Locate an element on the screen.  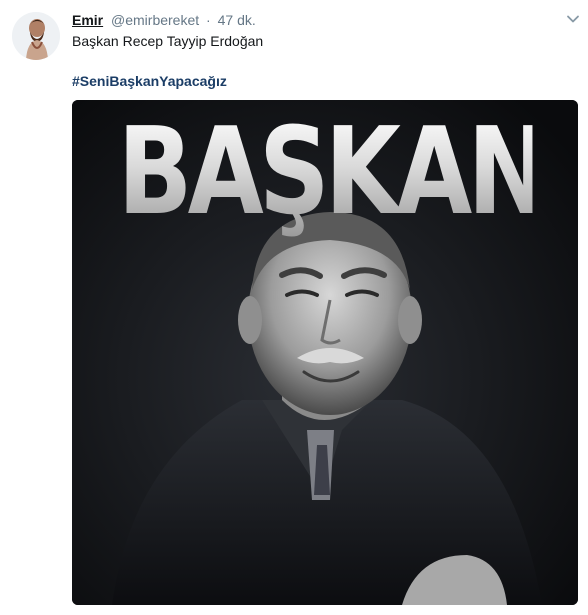
avatar-photo-icon is located at coordinates (36, 36).